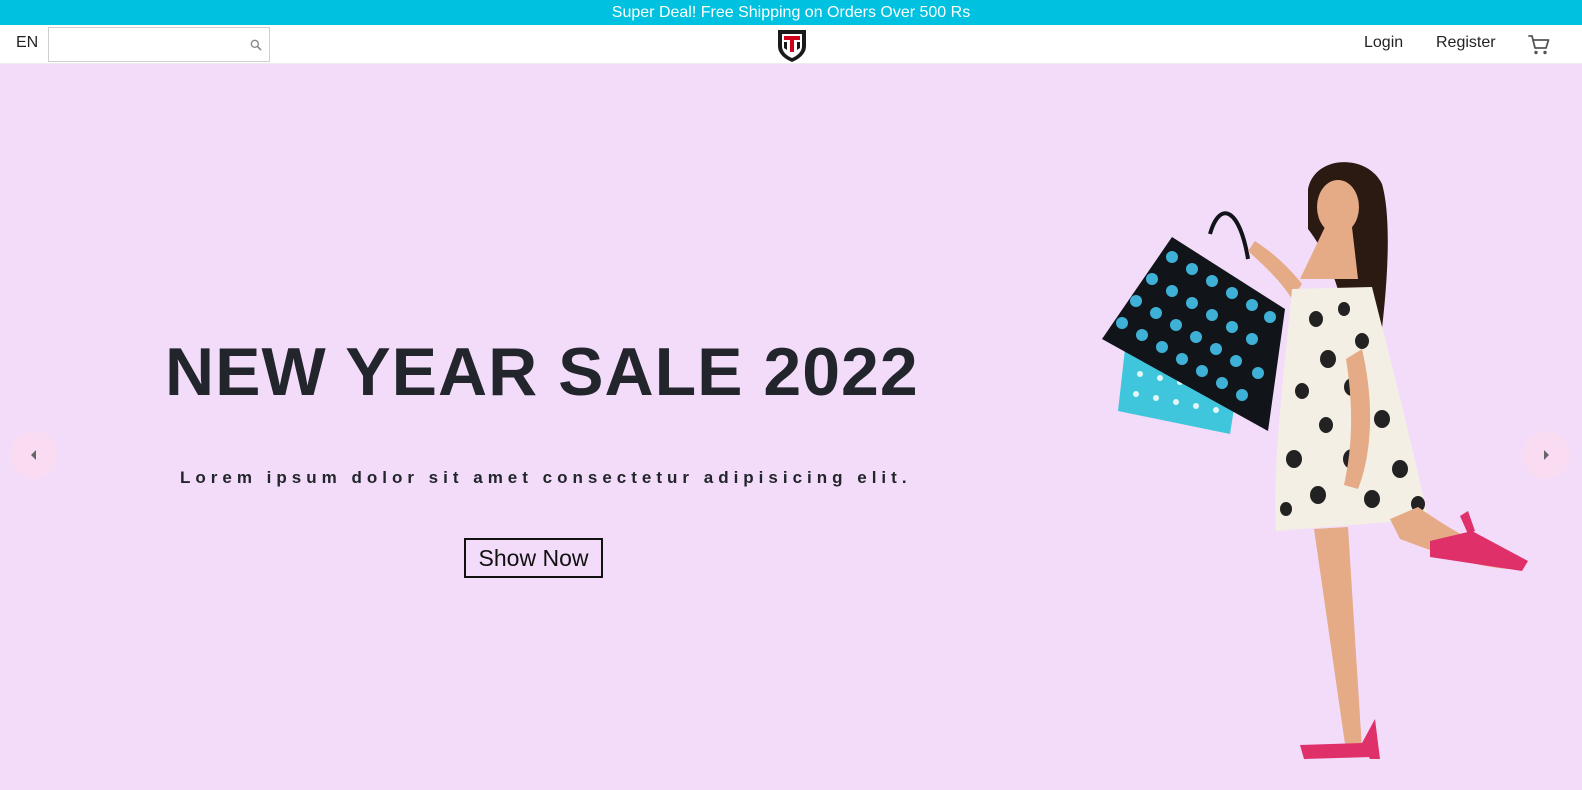  I want to click on show-now-button: Show Now, so click(533, 558).